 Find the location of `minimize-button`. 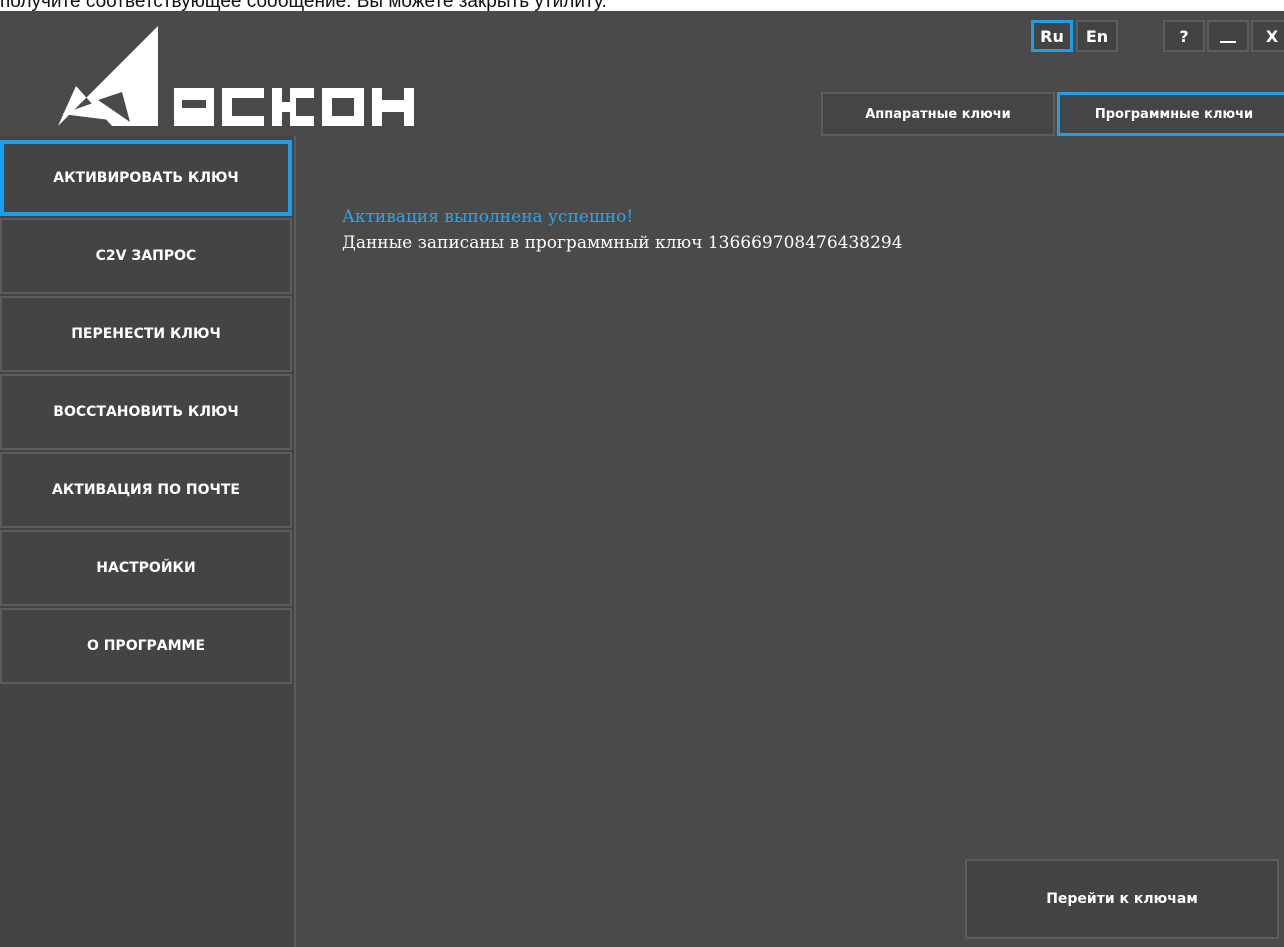

minimize-button is located at coordinates (1228, 36).